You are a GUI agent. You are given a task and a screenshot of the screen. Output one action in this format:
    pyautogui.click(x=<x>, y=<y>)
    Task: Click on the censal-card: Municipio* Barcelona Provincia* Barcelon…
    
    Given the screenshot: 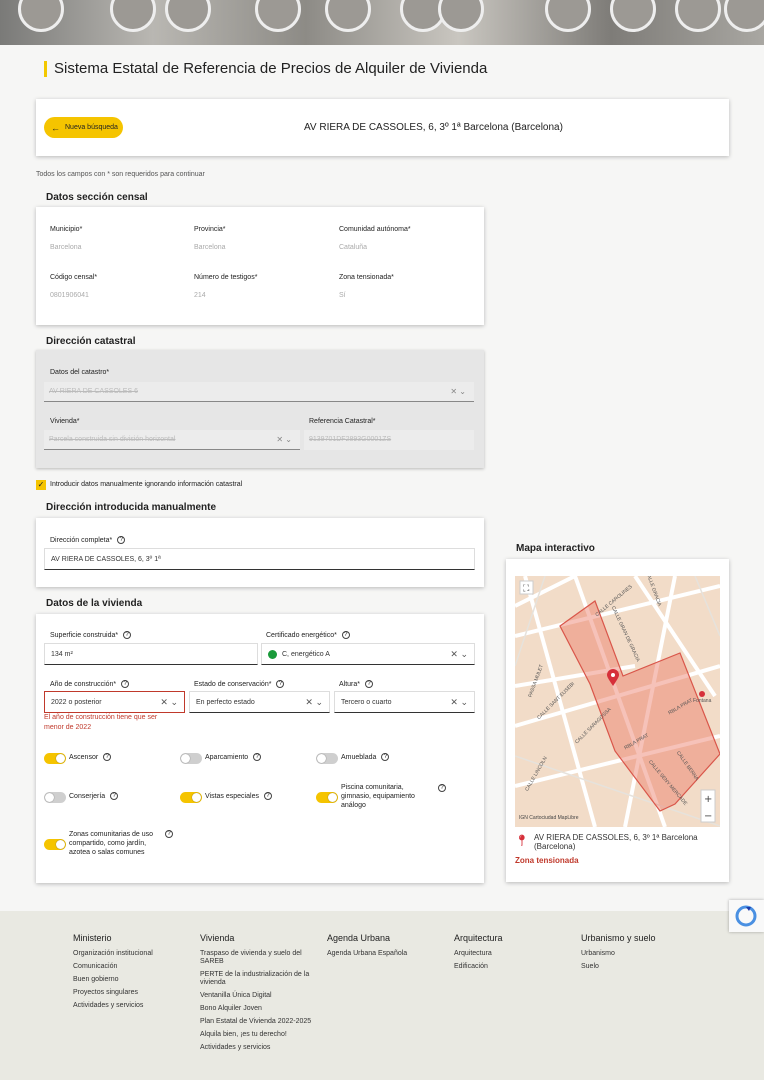 What is the action you would take?
    pyautogui.click(x=260, y=266)
    